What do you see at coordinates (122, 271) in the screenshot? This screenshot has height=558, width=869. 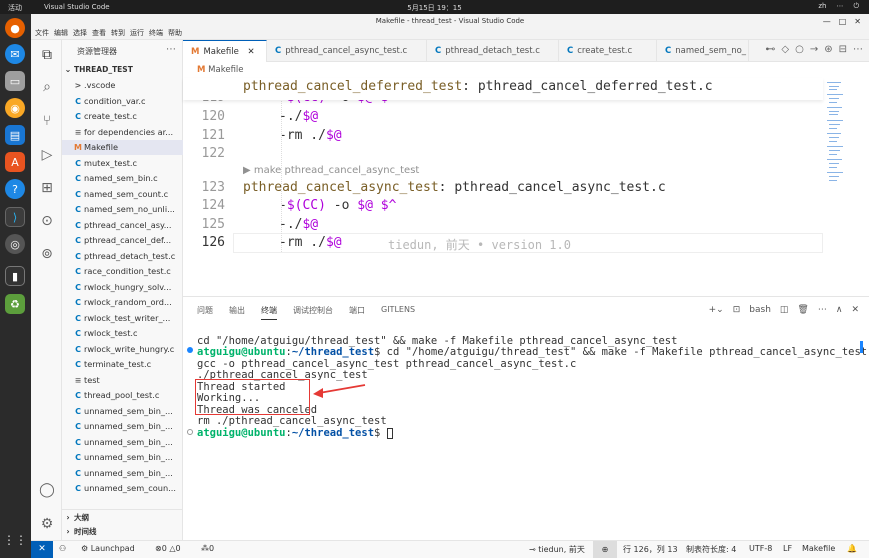 I see `file-item: Crace_condition_test.c` at bounding box center [122, 271].